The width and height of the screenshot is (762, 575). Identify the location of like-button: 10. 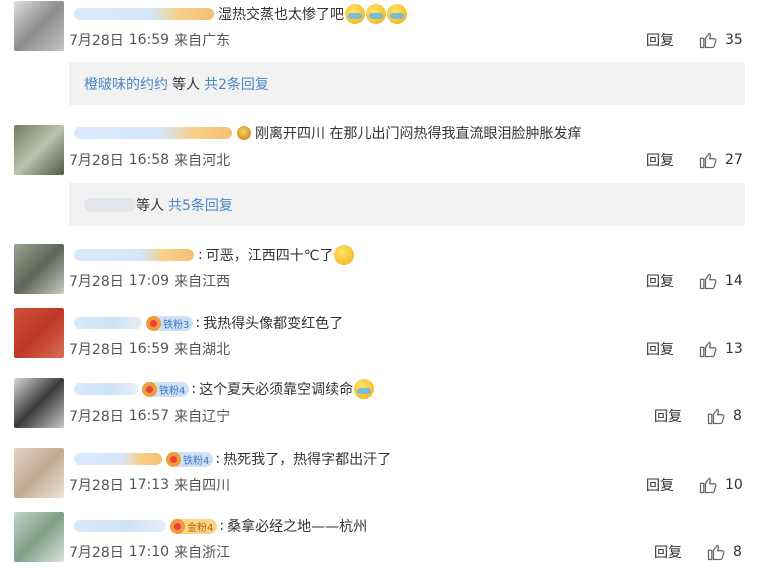
(720, 485).